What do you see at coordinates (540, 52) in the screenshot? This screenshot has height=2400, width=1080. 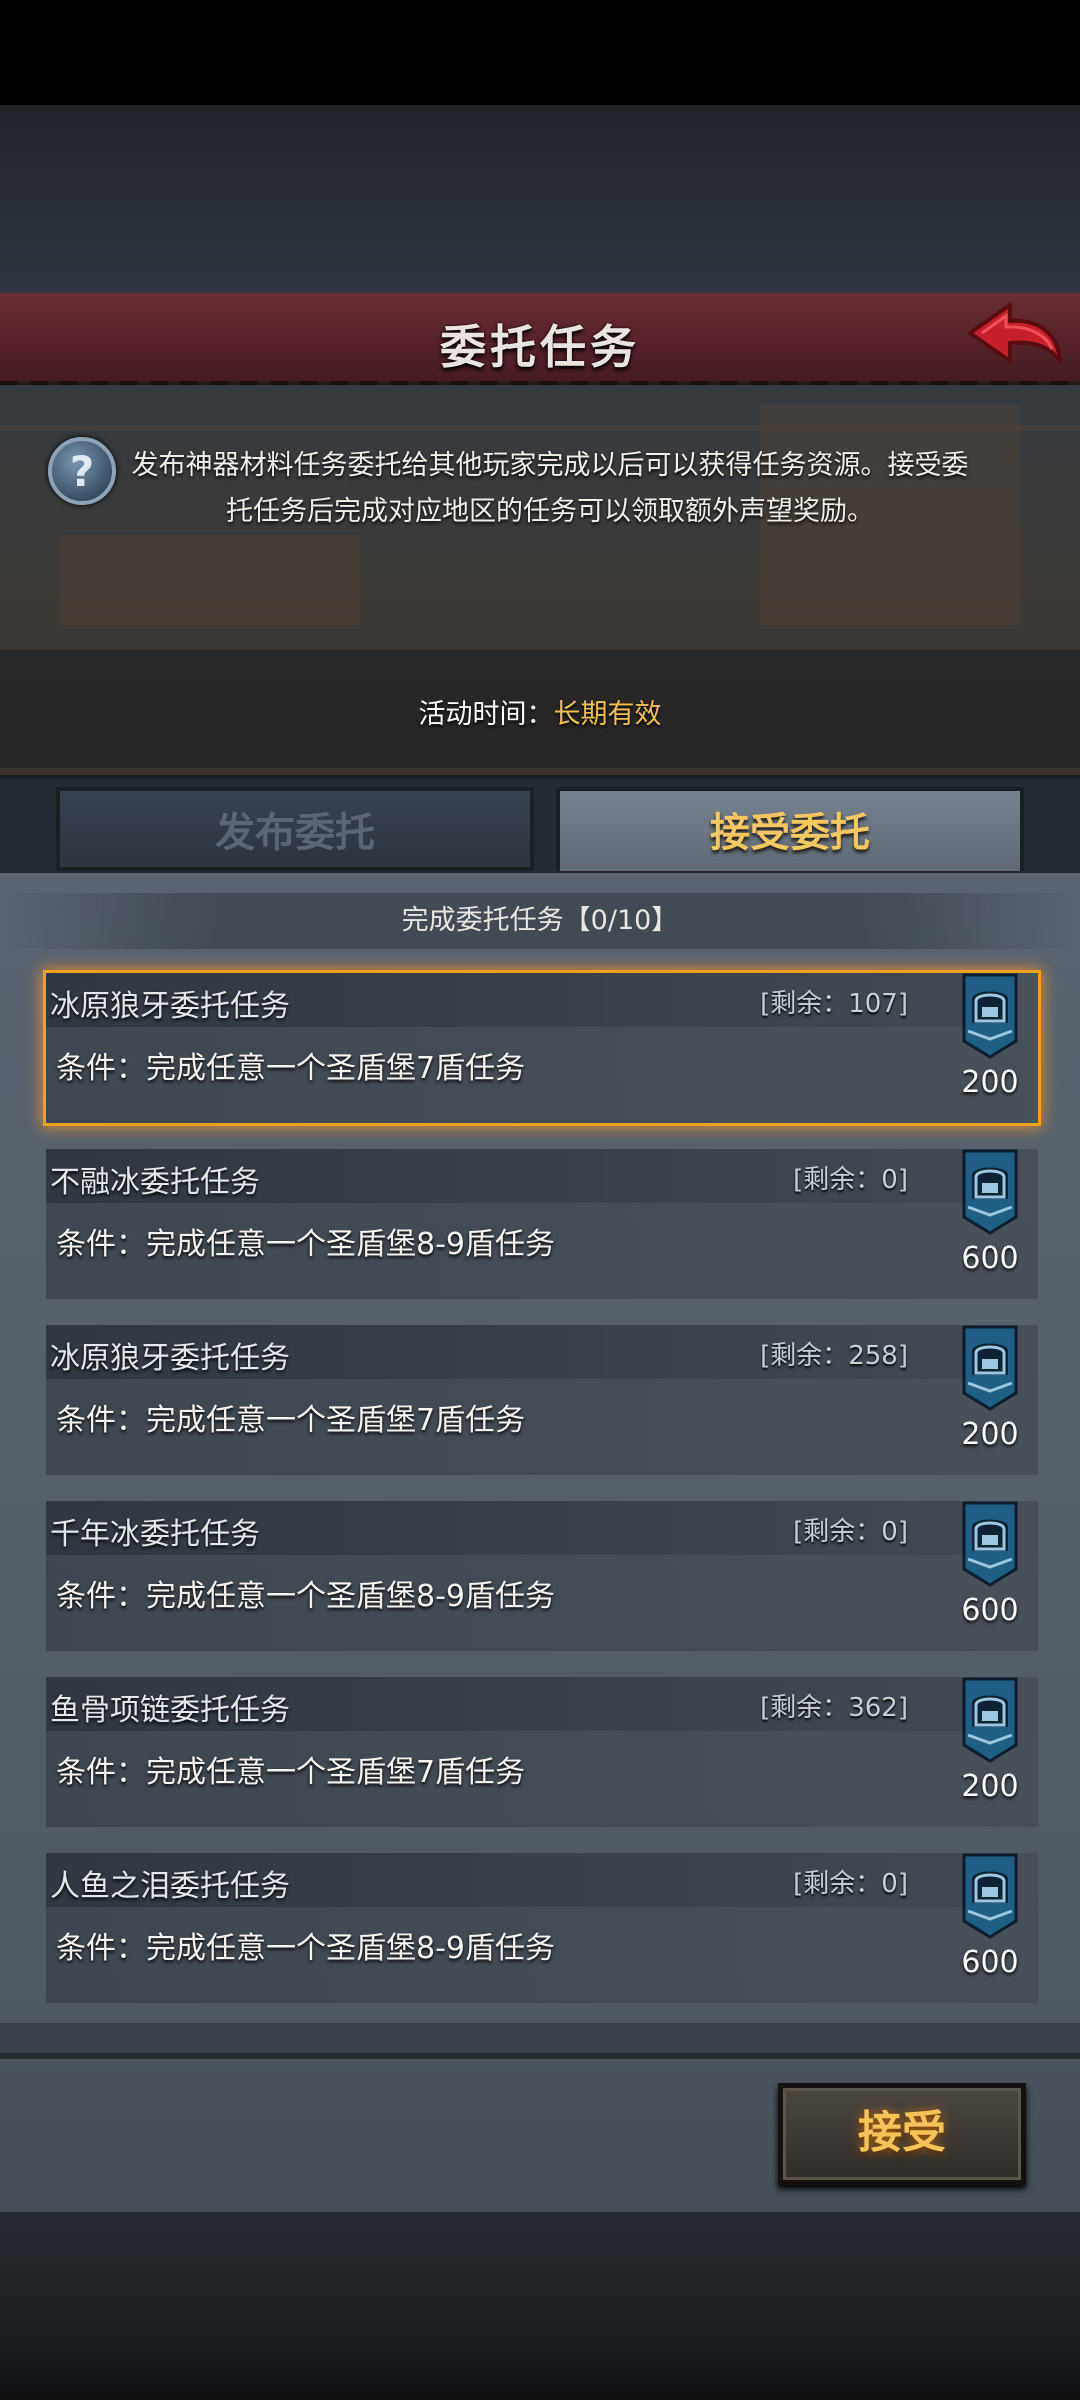 I see `status-bar-area` at bounding box center [540, 52].